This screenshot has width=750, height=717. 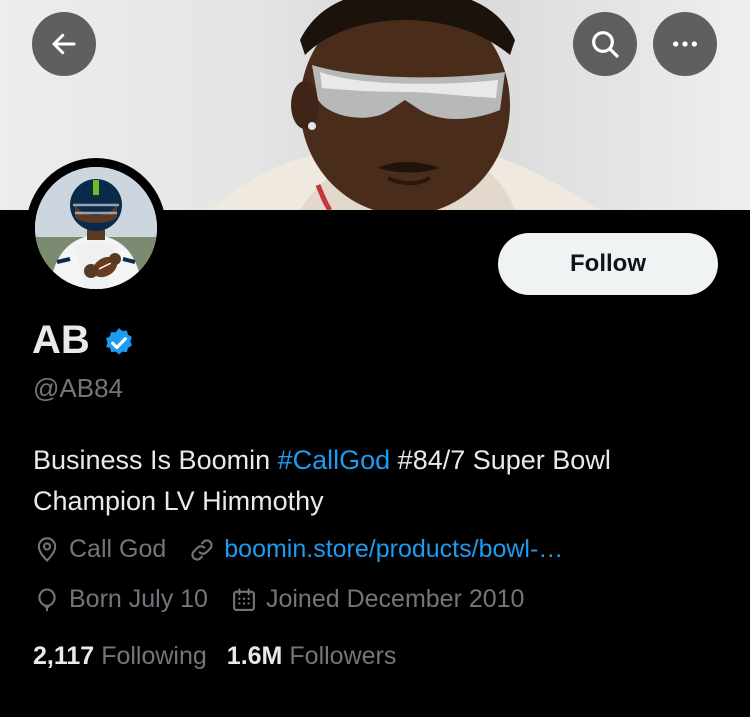 What do you see at coordinates (154, 656) in the screenshot?
I see `following-label: Following` at bounding box center [154, 656].